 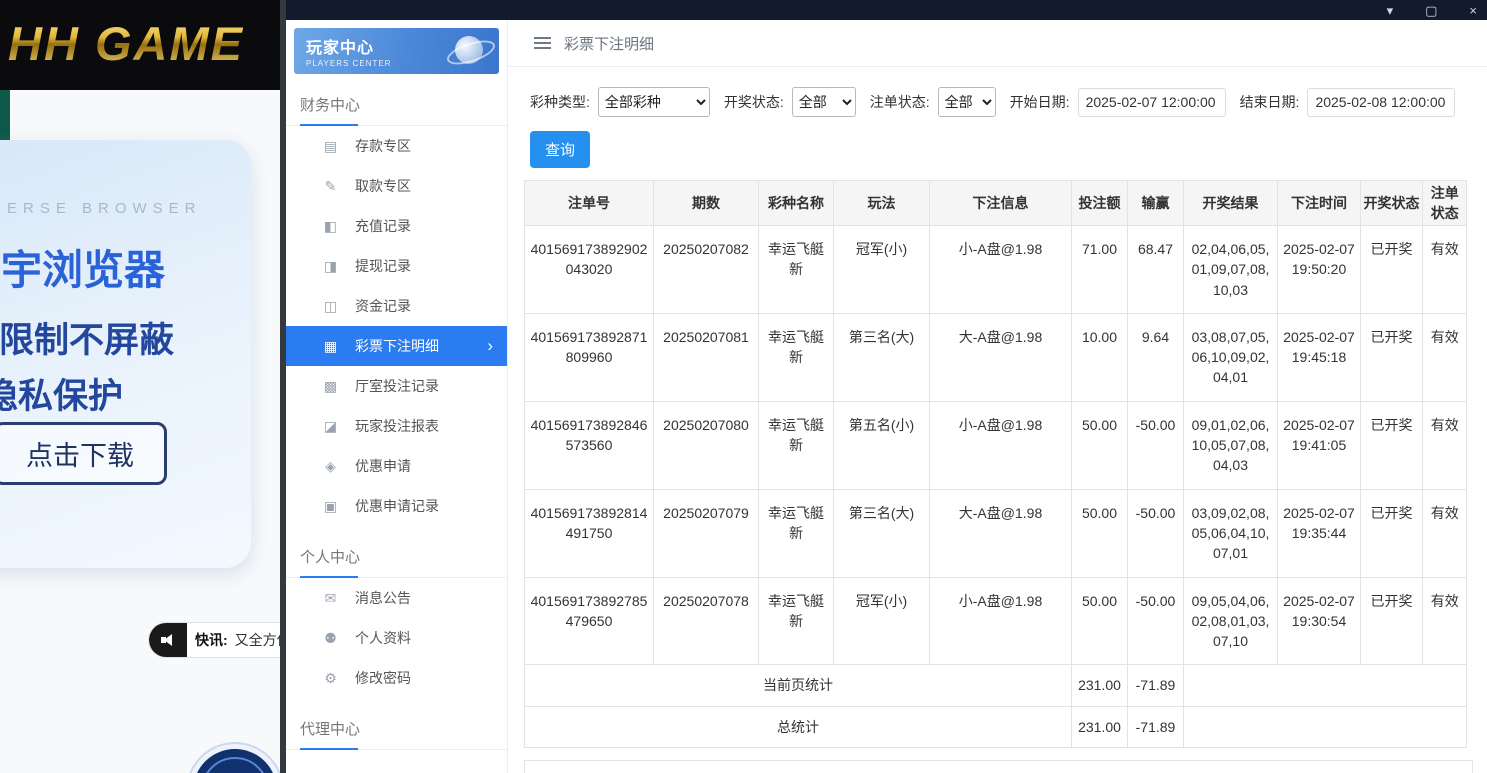 I want to click on player-bet-report-icon: ◪, so click(x=330, y=425).